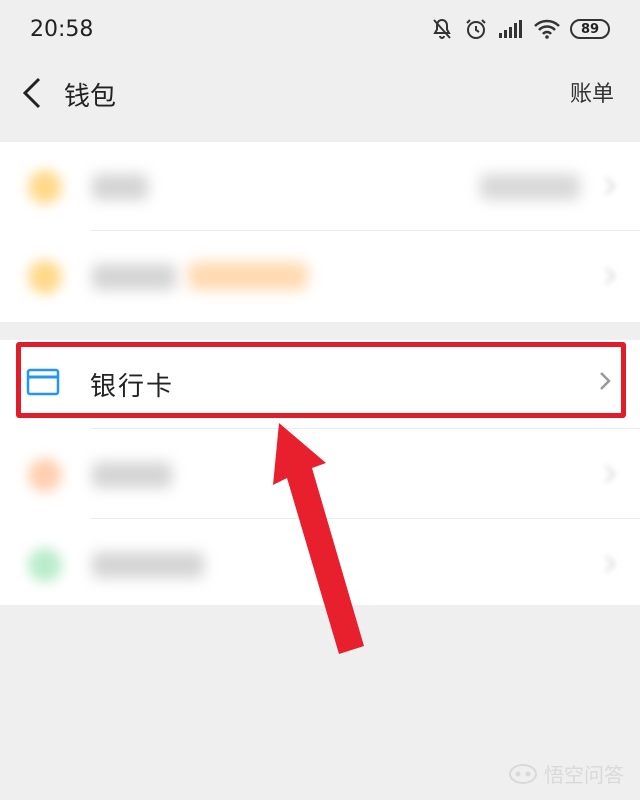  What do you see at coordinates (248, 276) in the screenshot?
I see `blurred-tag` at bounding box center [248, 276].